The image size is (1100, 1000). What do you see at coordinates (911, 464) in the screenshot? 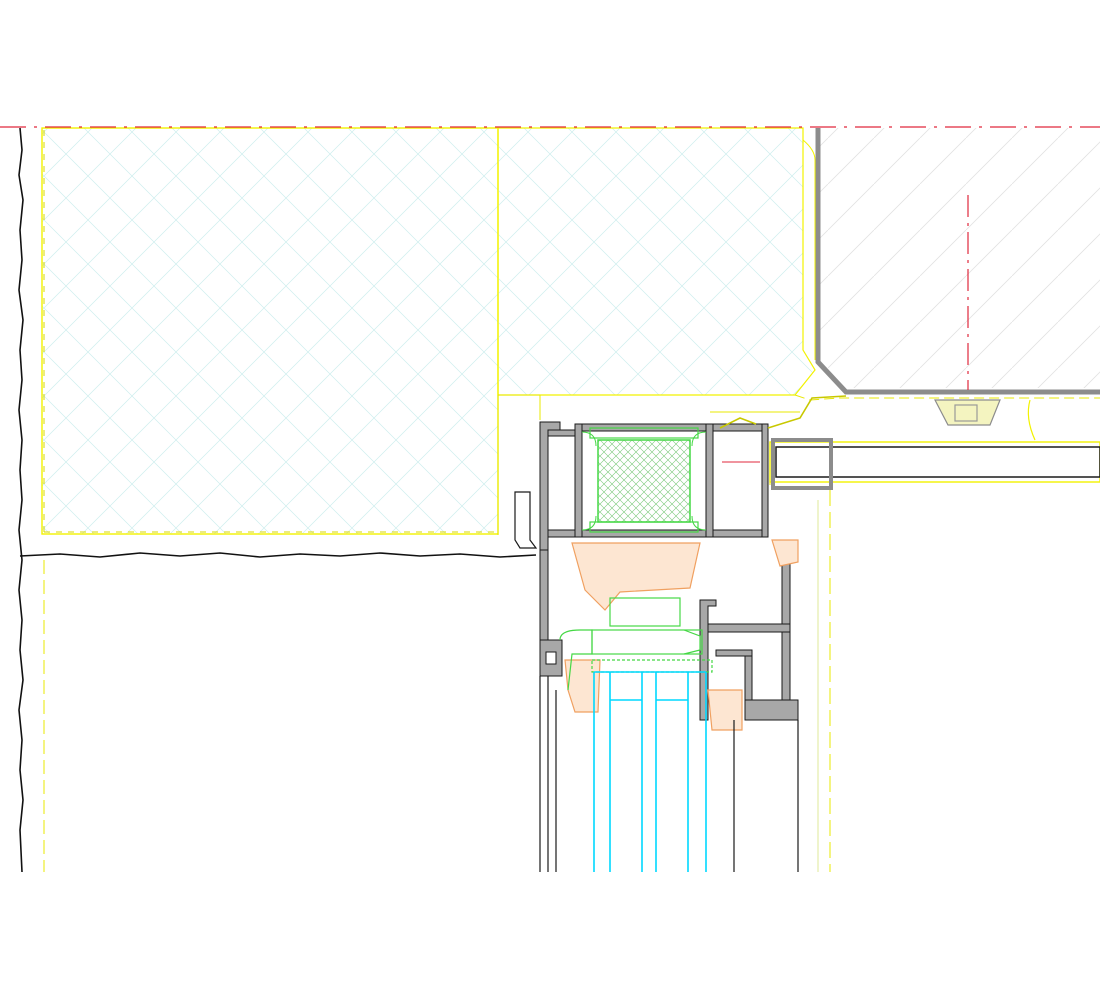
I see `tube-profile-horizontal` at bounding box center [911, 464].